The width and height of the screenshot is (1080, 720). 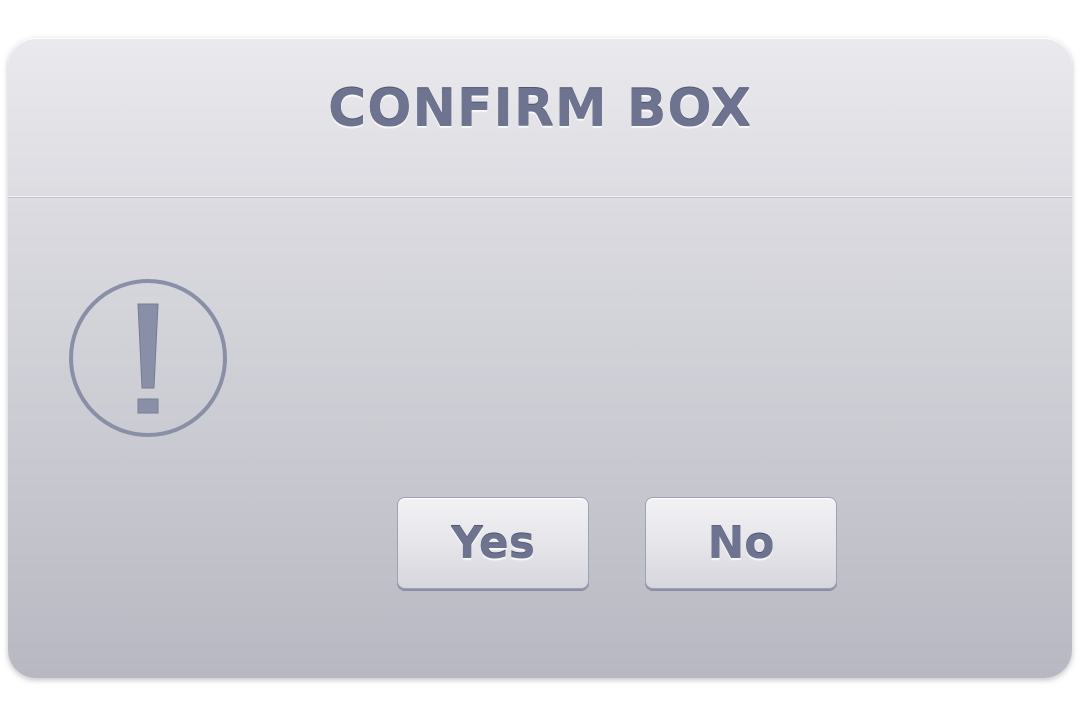 I want to click on no-button: No, so click(x=741, y=543).